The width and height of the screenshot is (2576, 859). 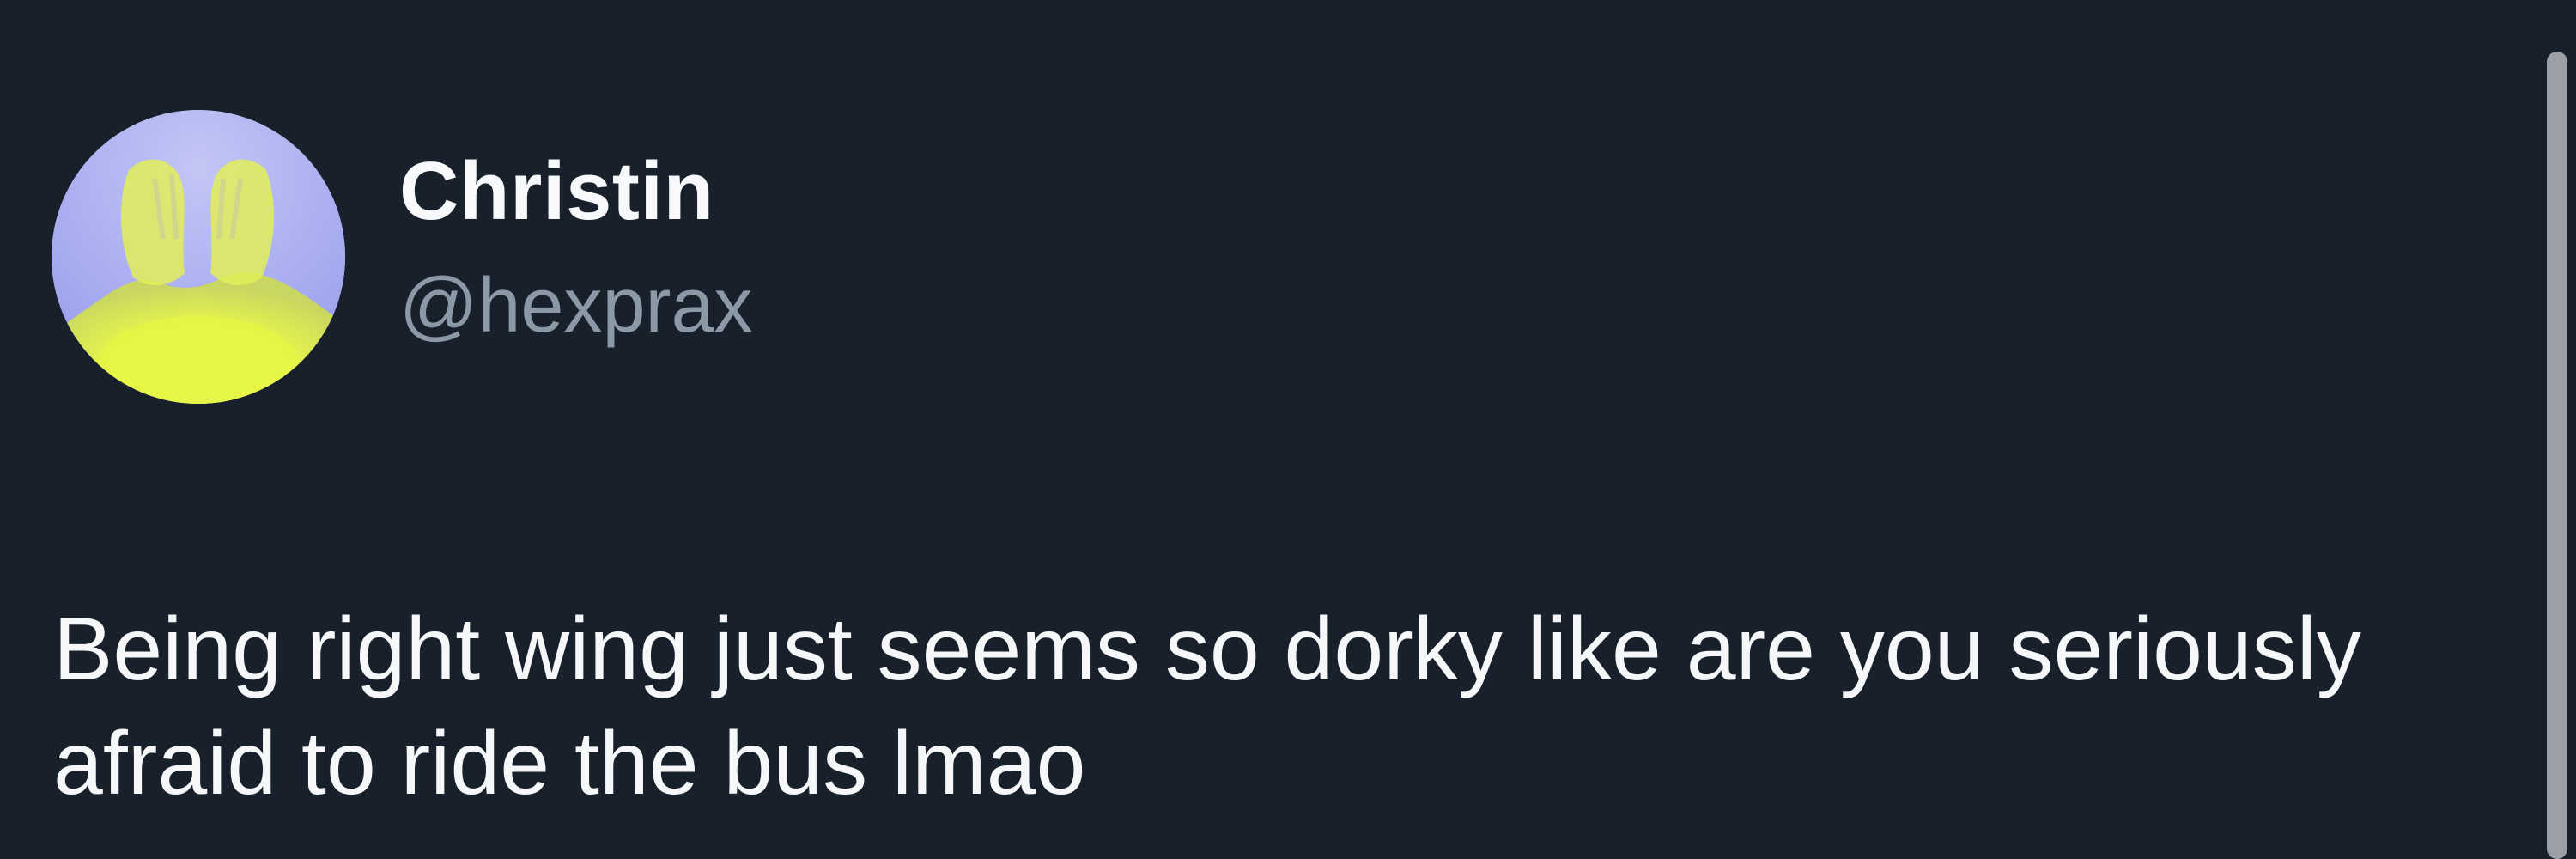 I want to click on avatar, so click(x=198, y=257).